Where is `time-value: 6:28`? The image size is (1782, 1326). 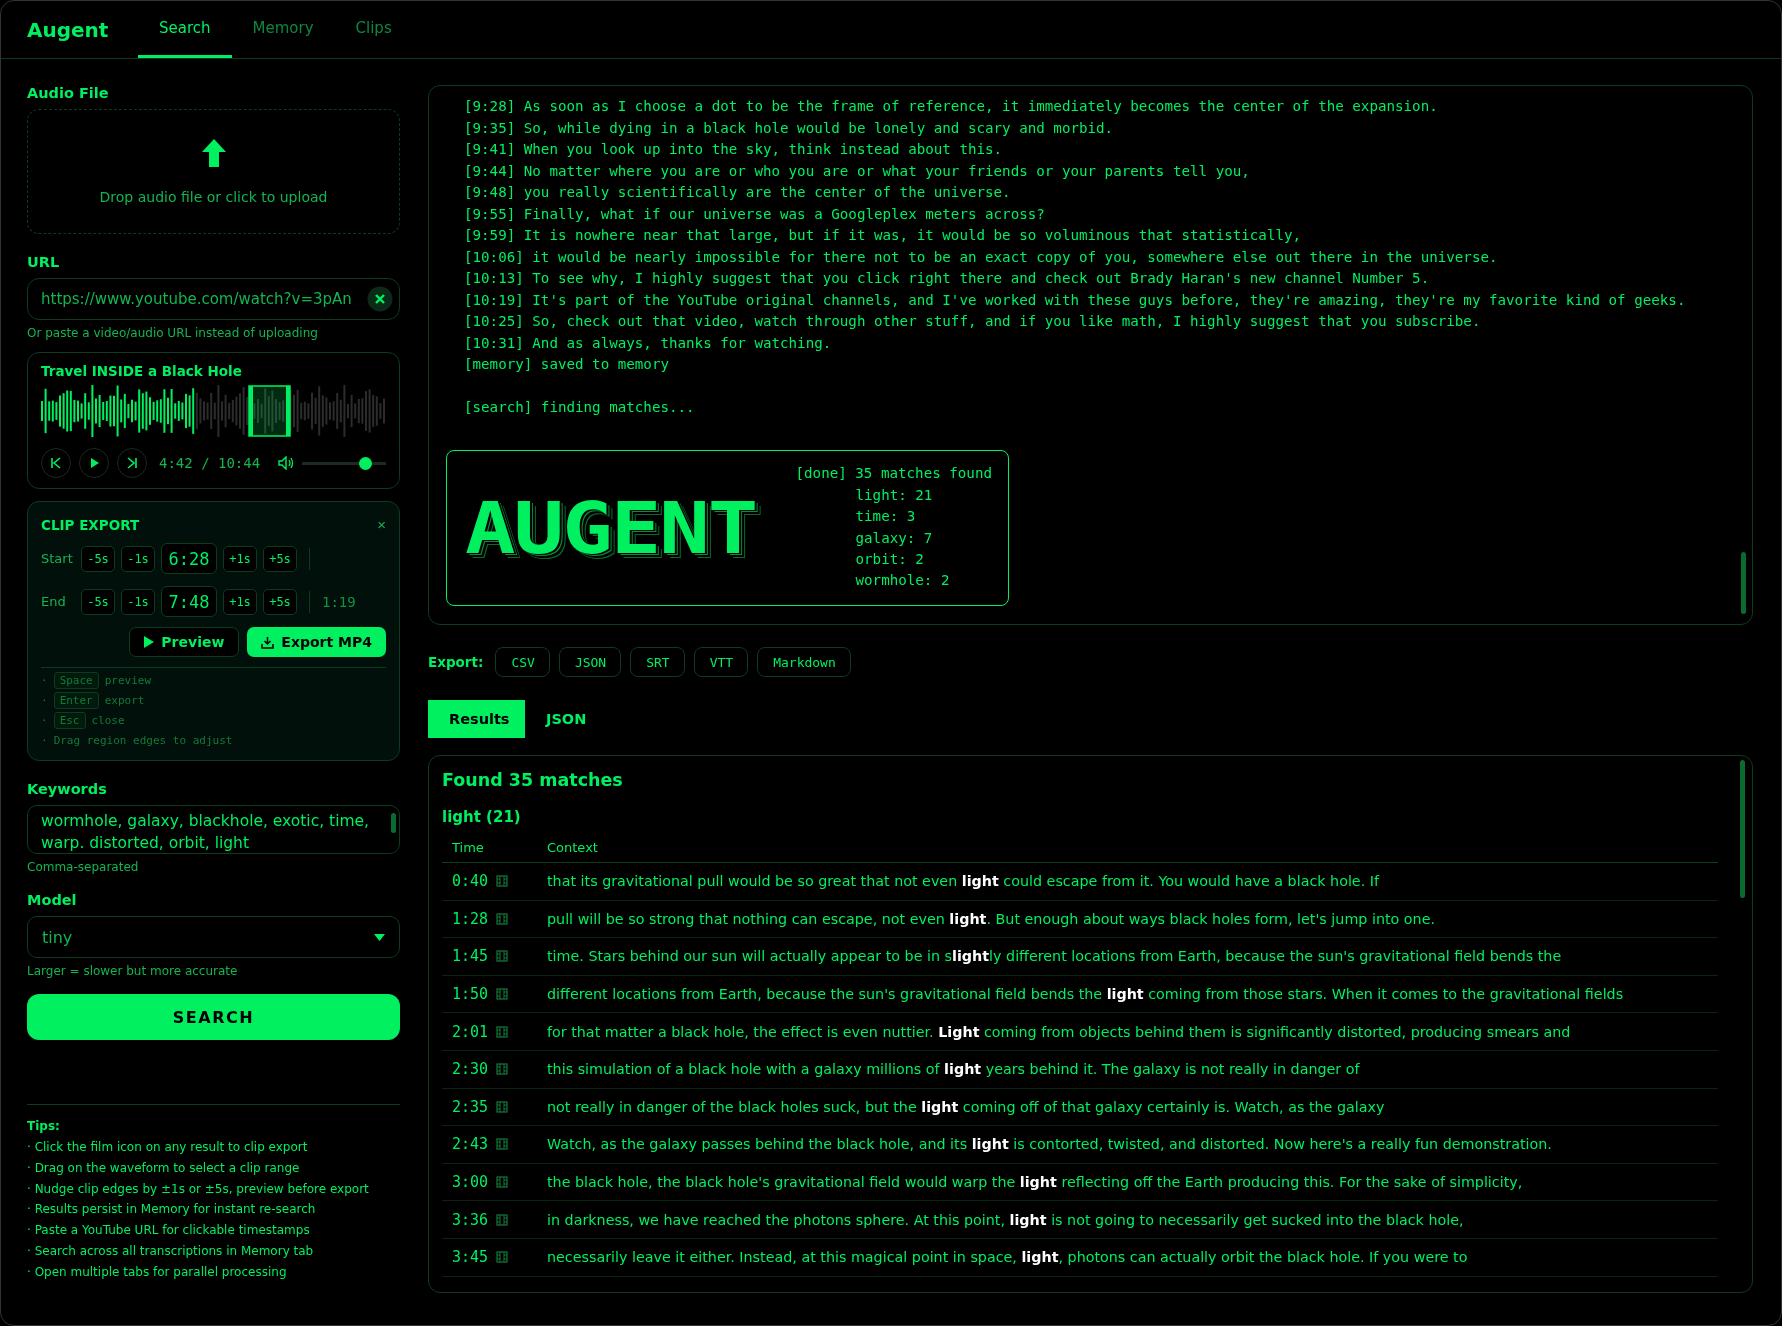
time-value: 6:28 is located at coordinates (189, 558).